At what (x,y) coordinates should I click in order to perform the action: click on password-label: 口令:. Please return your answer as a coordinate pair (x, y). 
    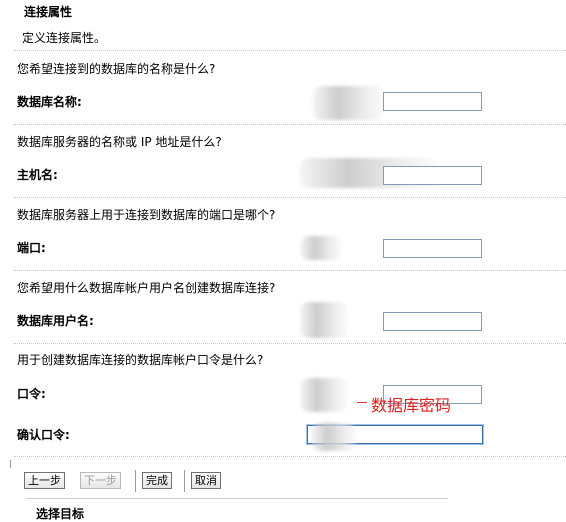
    Looking at the image, I should click on (31, 394).